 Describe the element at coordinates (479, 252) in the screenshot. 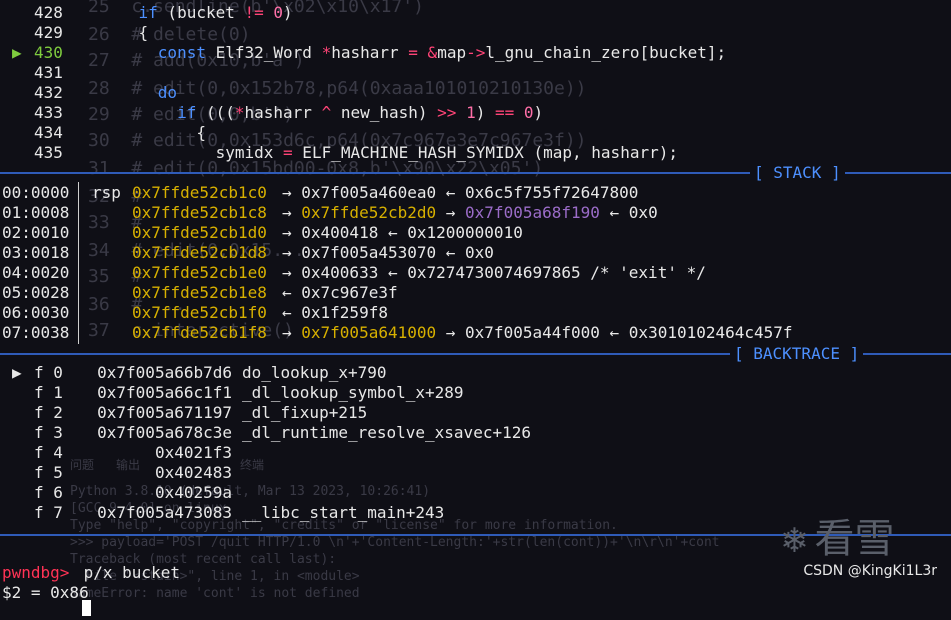

I see `deref-token: 0x0` at that location.